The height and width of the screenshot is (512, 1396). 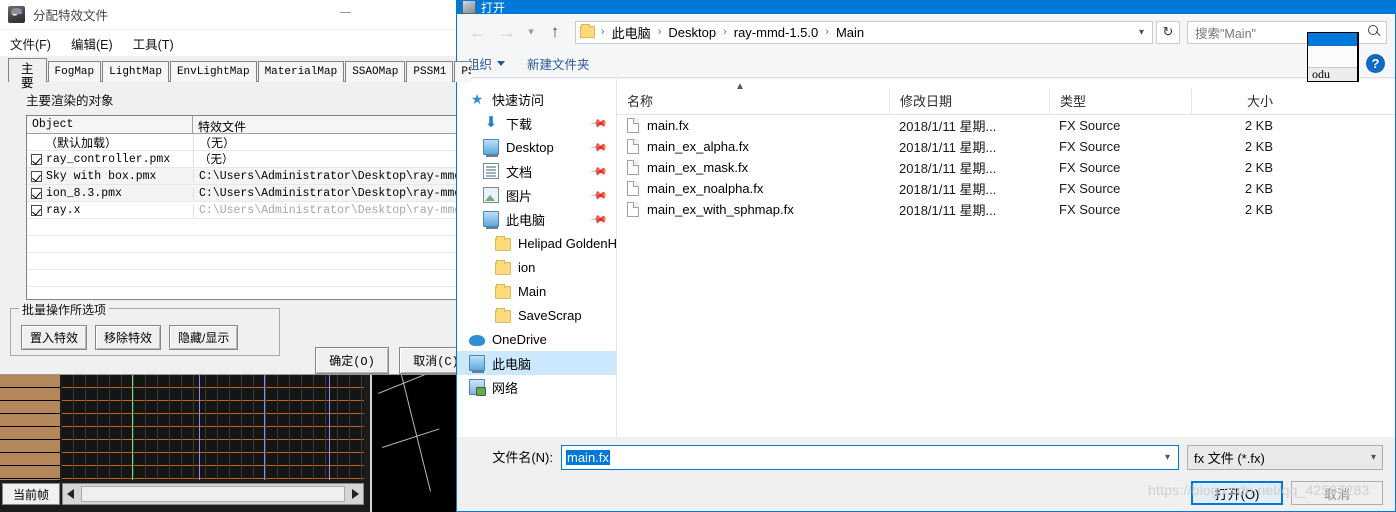 I want to click on sidebar-item-documents: 文档 📌, so click(x=536, y=171).